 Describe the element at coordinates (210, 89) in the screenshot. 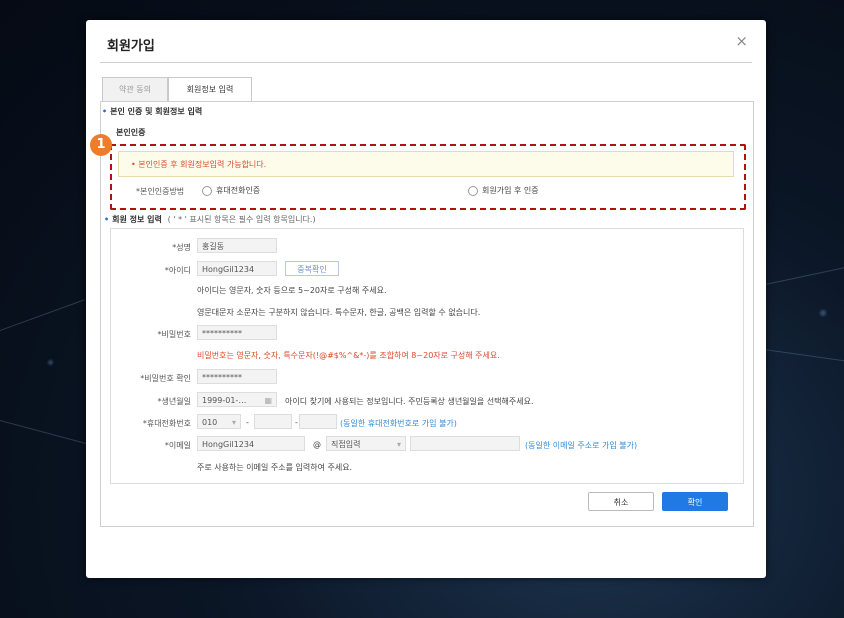

I see `tab-member-info: 회원정보 입력` at that location.